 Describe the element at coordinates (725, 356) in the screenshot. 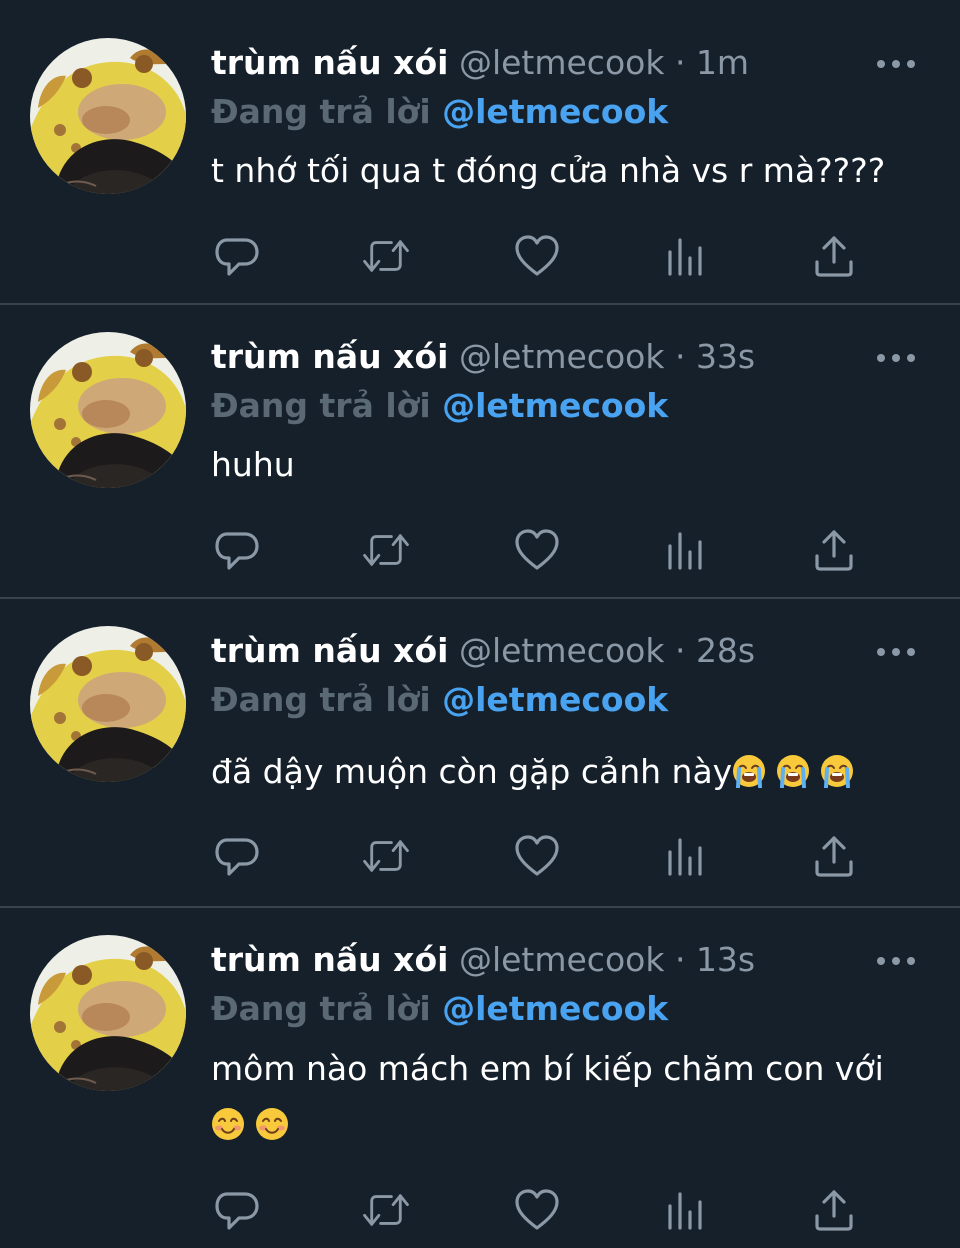

I see `timestamp: 33s` at that location.